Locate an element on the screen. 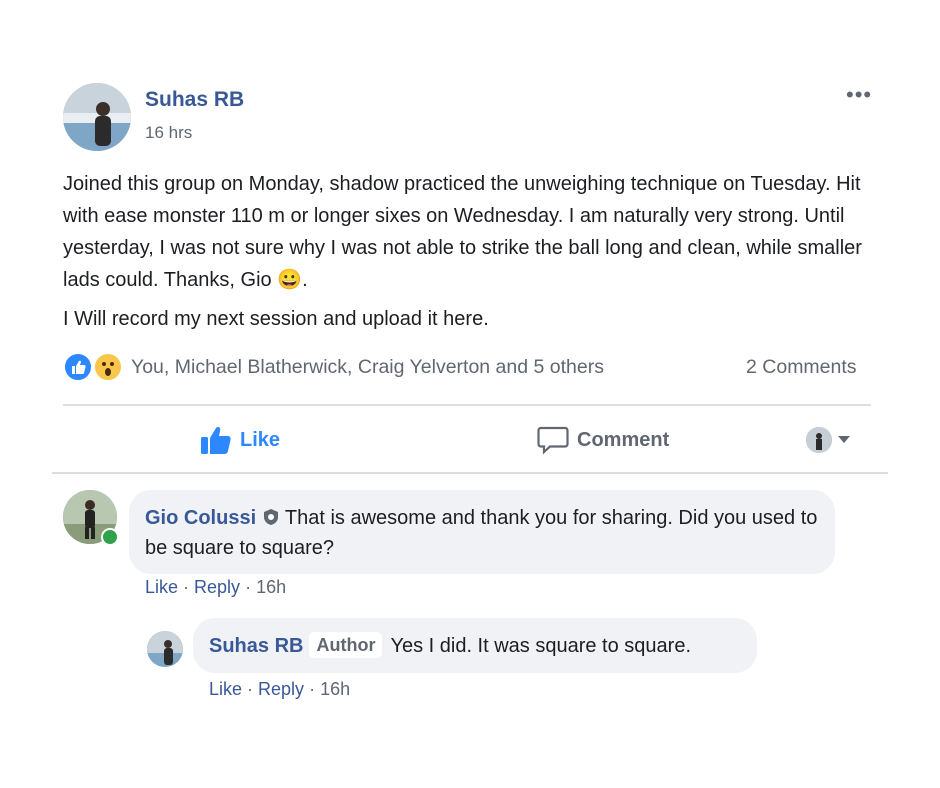  reply-author-name: Suhas RB is located at coordinates (256, 646).